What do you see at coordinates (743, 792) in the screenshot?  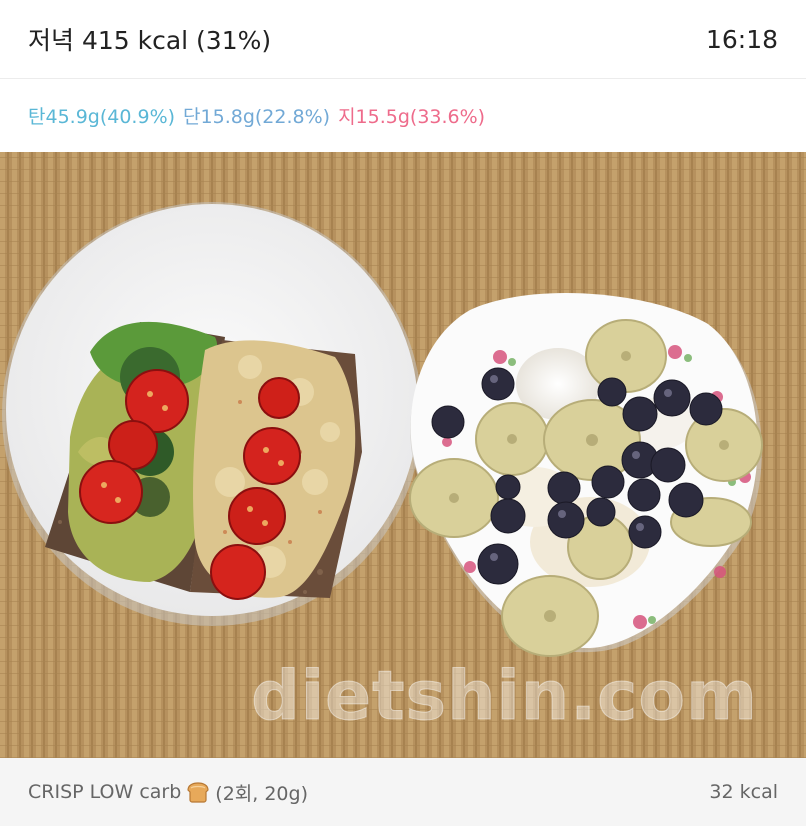 I see `food-item-kcal: 32 kcal` at bounding box center [743, 792].